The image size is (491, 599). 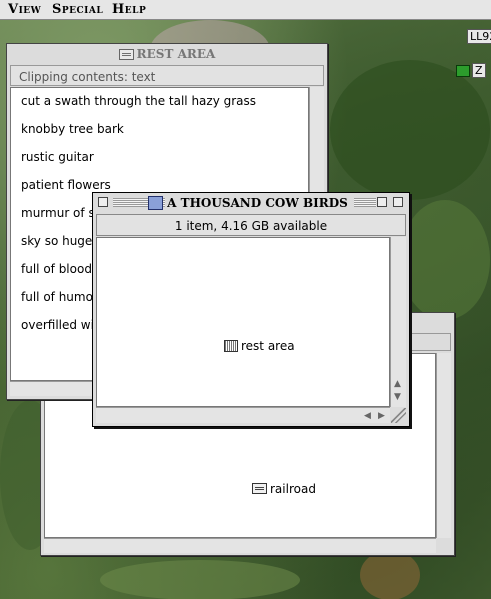 What do you see at coordinates (243, 415) in the screenshot?
I see `cow-birds-horizontal-scrollbar: ◀ ▶` at bounding box center [243, 415].